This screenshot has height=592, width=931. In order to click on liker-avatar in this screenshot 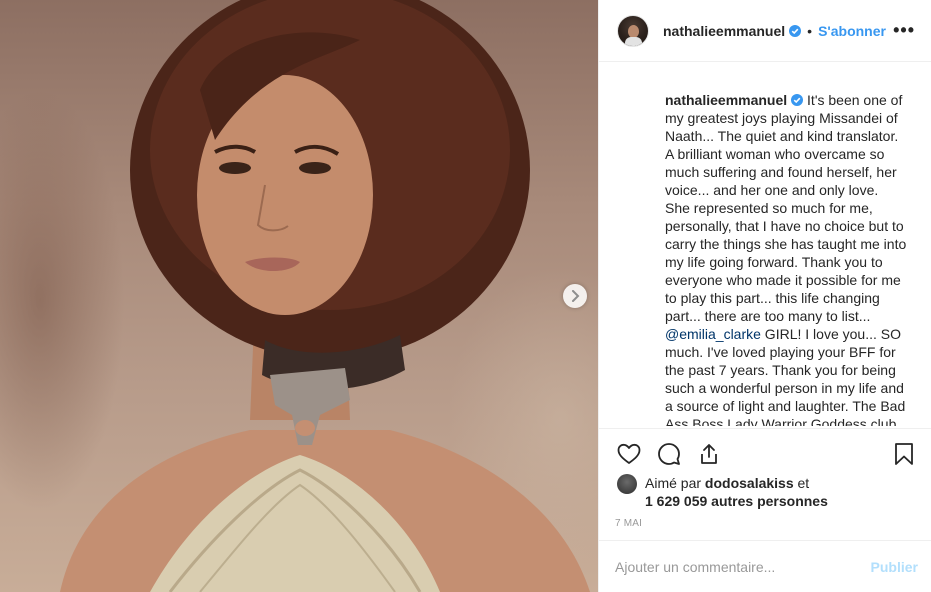, I will do `click(627, 484)`.